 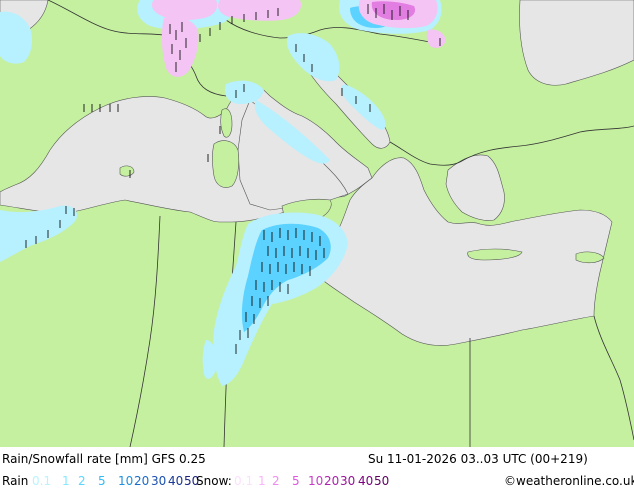 What do you see at coordinates (159, 481) in the screenshot?
I see `rain-legend-value: 30` at bounding box center [159, 481].